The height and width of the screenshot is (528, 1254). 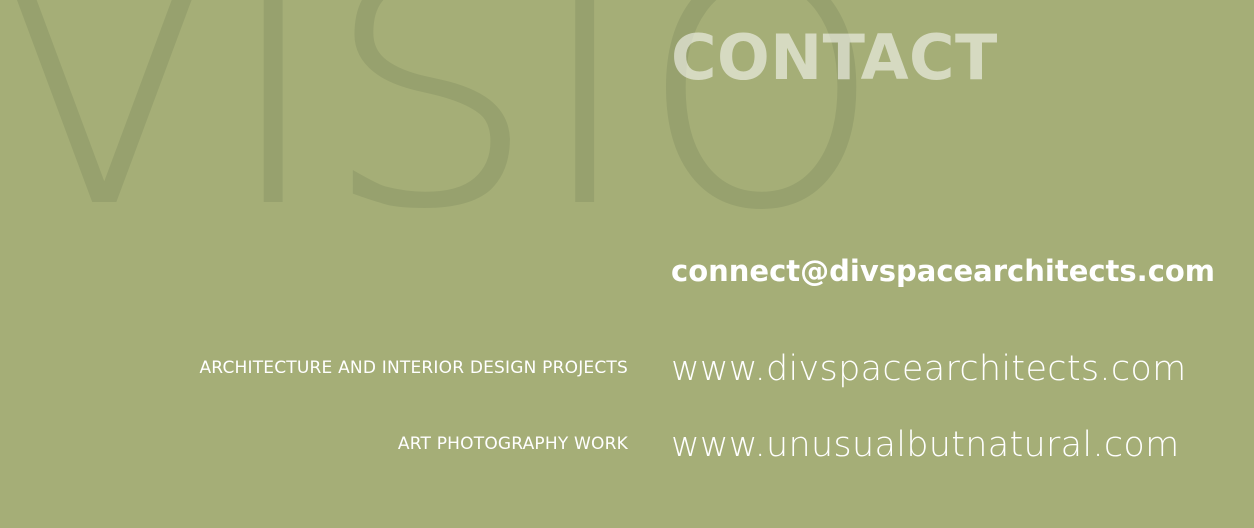 I want to click on website-link-photography: www.unusualbutnatural.com, so click(x=925, y=445).